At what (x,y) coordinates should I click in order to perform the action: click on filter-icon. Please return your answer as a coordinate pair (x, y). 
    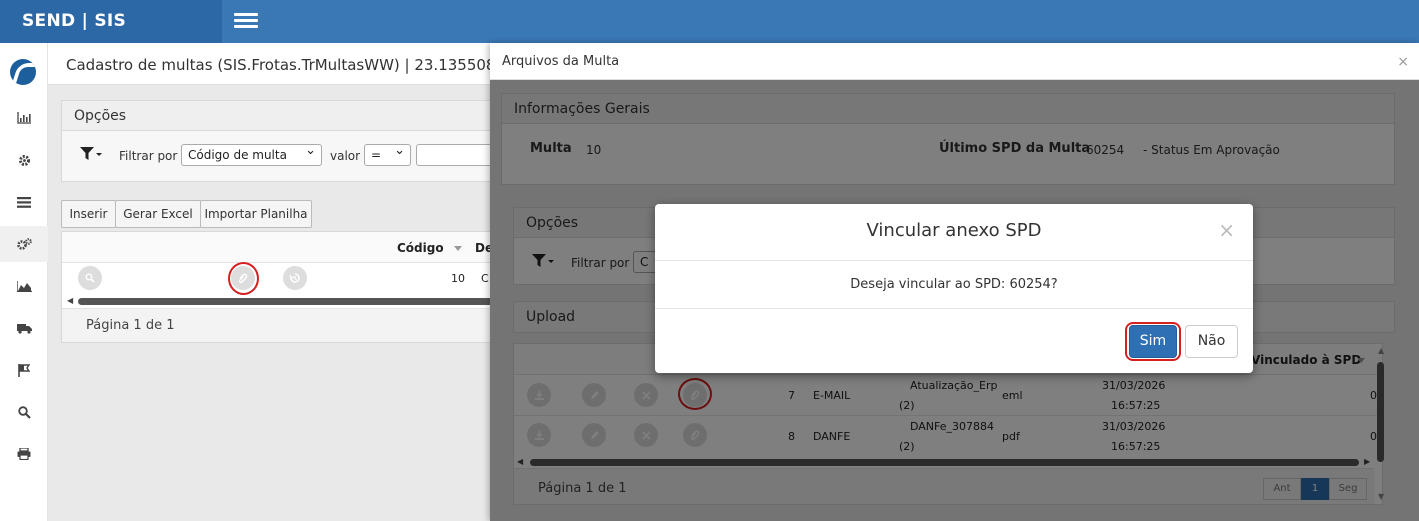
    Looking at the image, I should click on (91, 155).